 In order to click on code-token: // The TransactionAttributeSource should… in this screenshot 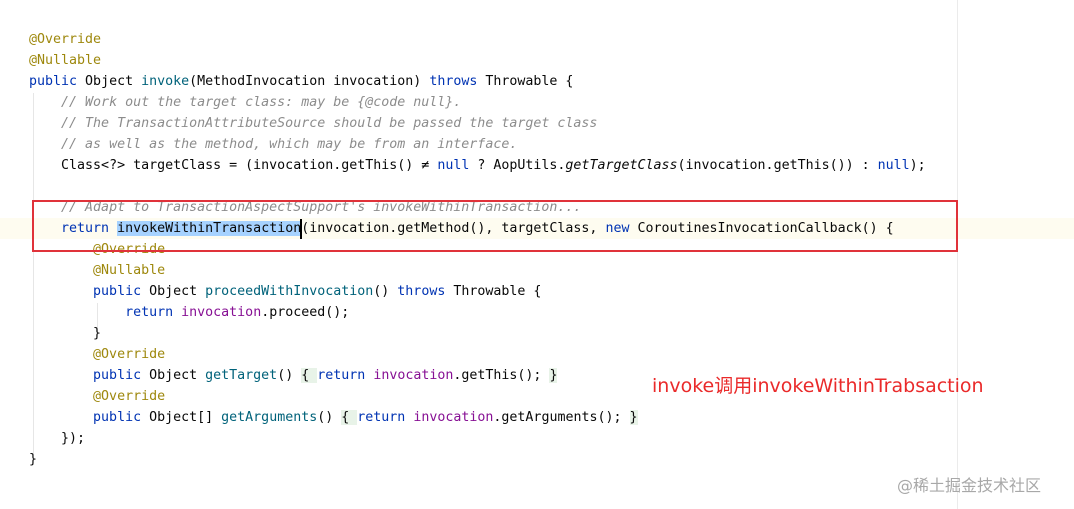, I will do `click(329, 123)`.